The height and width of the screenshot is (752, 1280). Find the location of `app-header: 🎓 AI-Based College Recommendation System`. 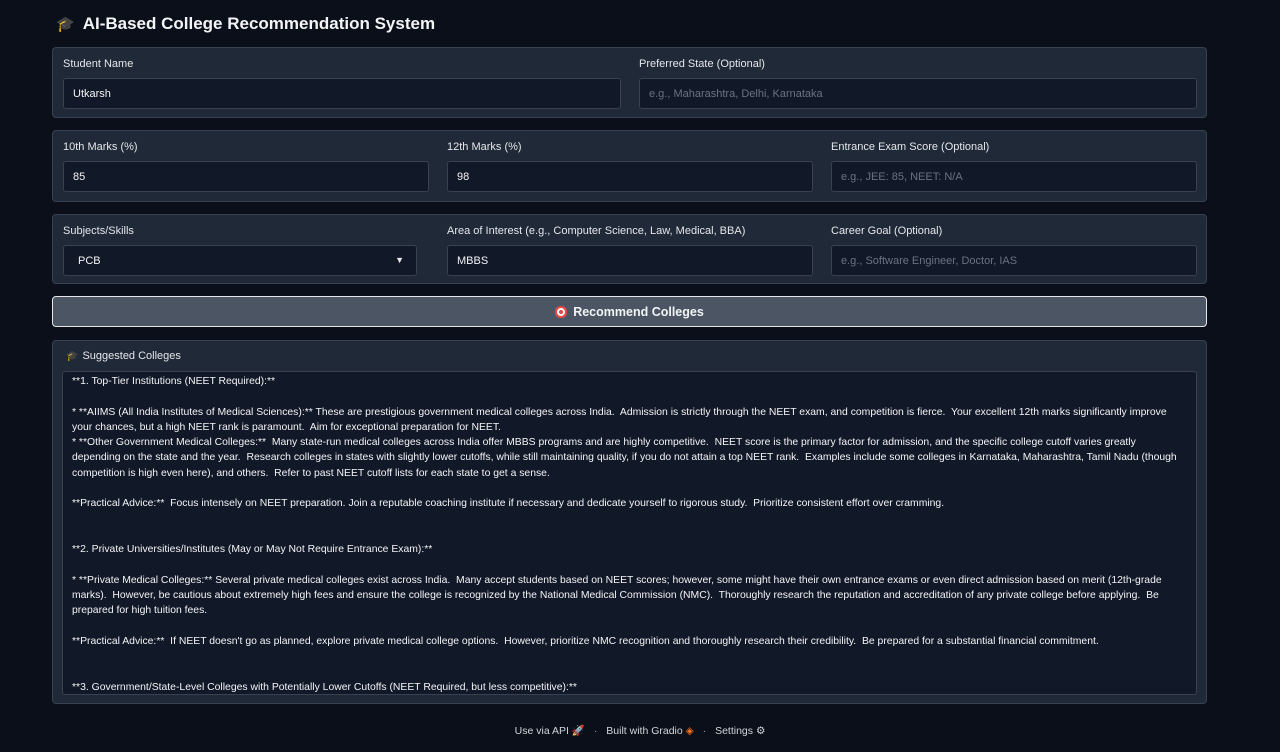

app-header: 🎓 AI-Based College Recommendation System is located at coordinates (245, 24).